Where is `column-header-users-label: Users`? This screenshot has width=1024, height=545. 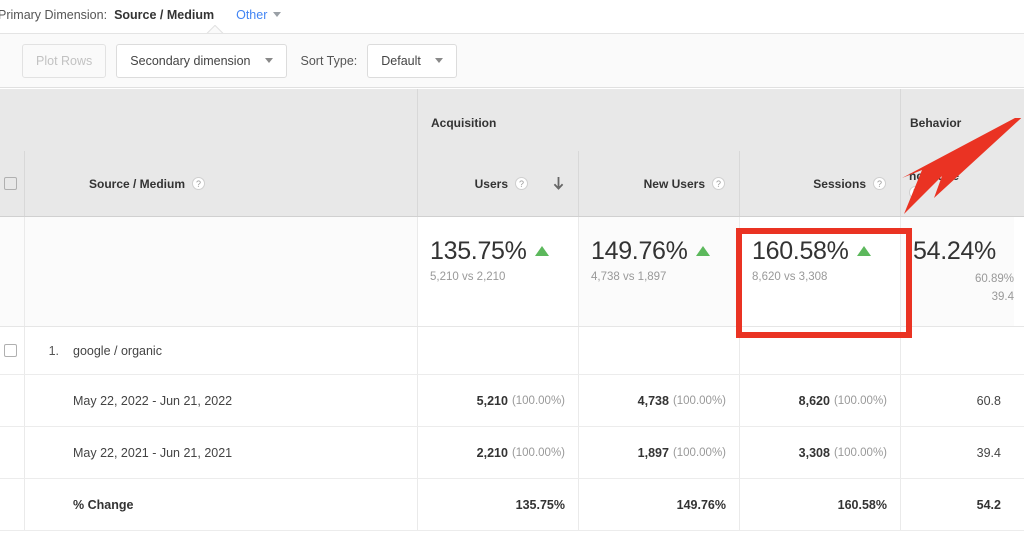 column-header-users-label: Users is located at coordinates (491, 183).